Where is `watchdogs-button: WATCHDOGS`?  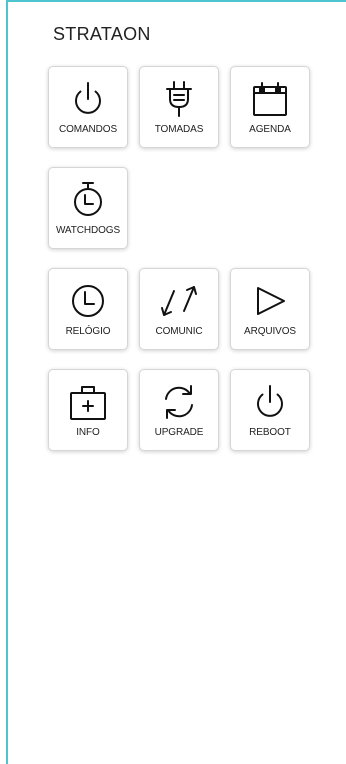 watchdogs-button: WATCHDOGS is located at coordinates (88, 208).